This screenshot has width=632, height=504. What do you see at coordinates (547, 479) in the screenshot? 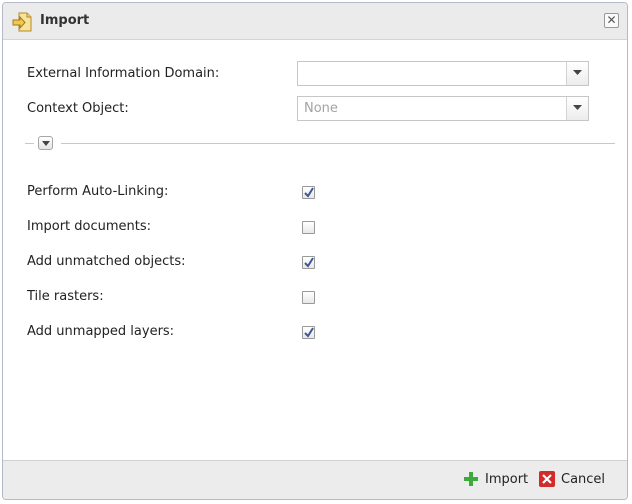
I see `cancel-icon` at bounding box center [547, 479].